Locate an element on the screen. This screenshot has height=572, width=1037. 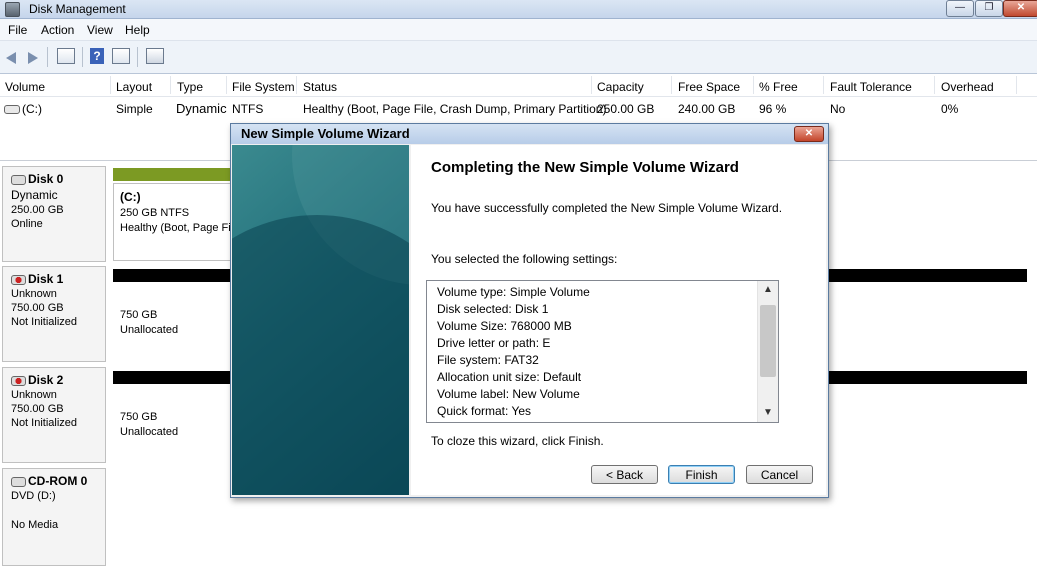
back-arrow-icon is located at coordinates (11, 58).